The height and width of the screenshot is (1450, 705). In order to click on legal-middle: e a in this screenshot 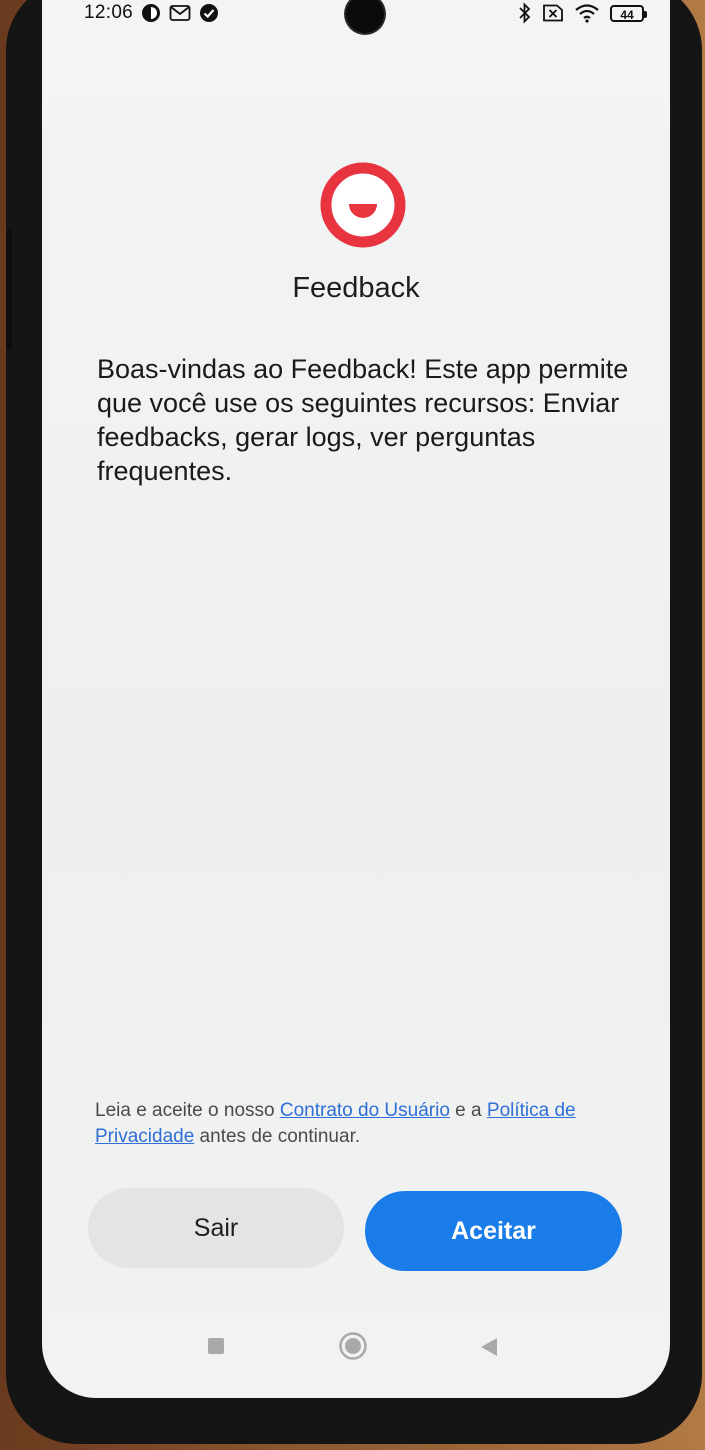, I will do `click(468, 1110)`.